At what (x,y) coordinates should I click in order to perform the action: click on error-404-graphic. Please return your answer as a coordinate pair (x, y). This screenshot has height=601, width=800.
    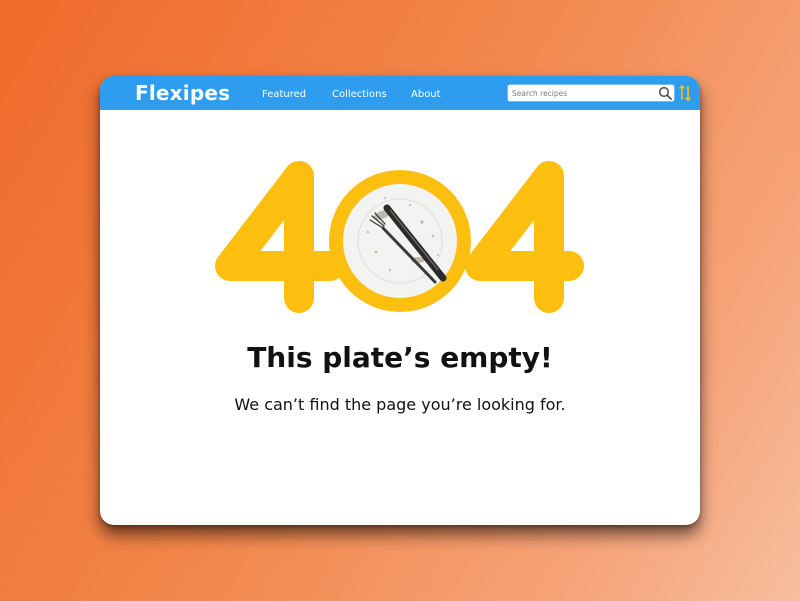
    Looking at the image, I should click on (399, 237).